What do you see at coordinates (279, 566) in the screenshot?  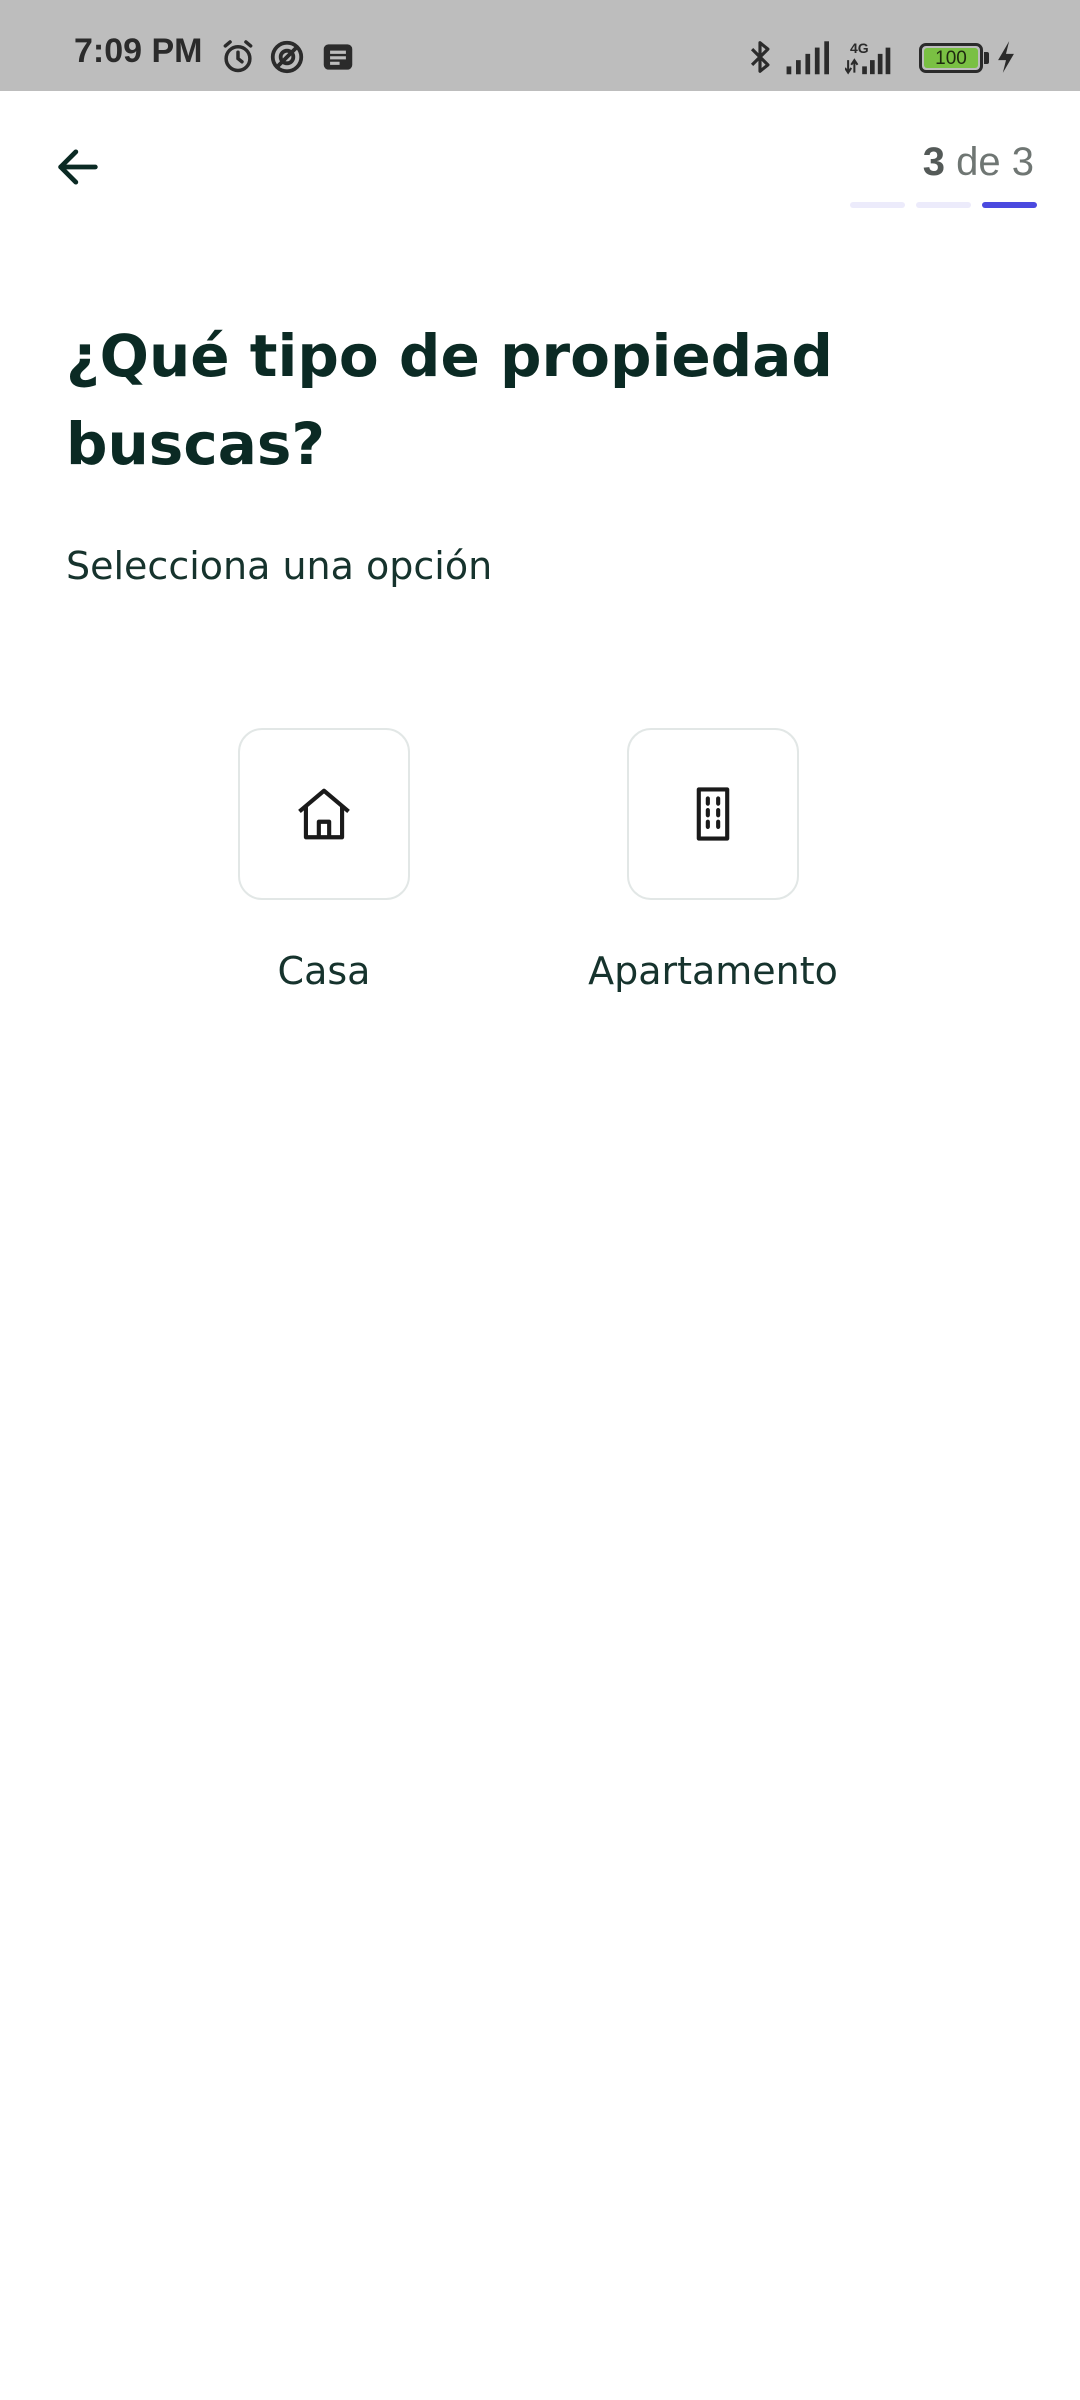 I see `page-subtitle: Selecciona una opción` at bounding box center [279, 566].